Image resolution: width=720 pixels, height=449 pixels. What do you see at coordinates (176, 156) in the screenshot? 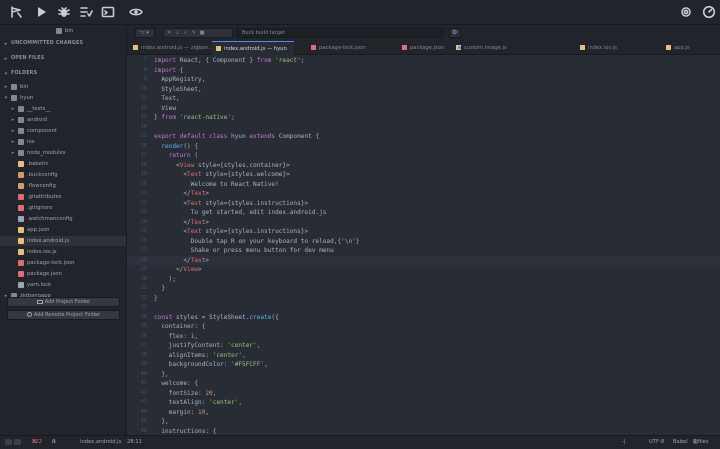
I see `code-line: return (` at bounding box center [176, 156].